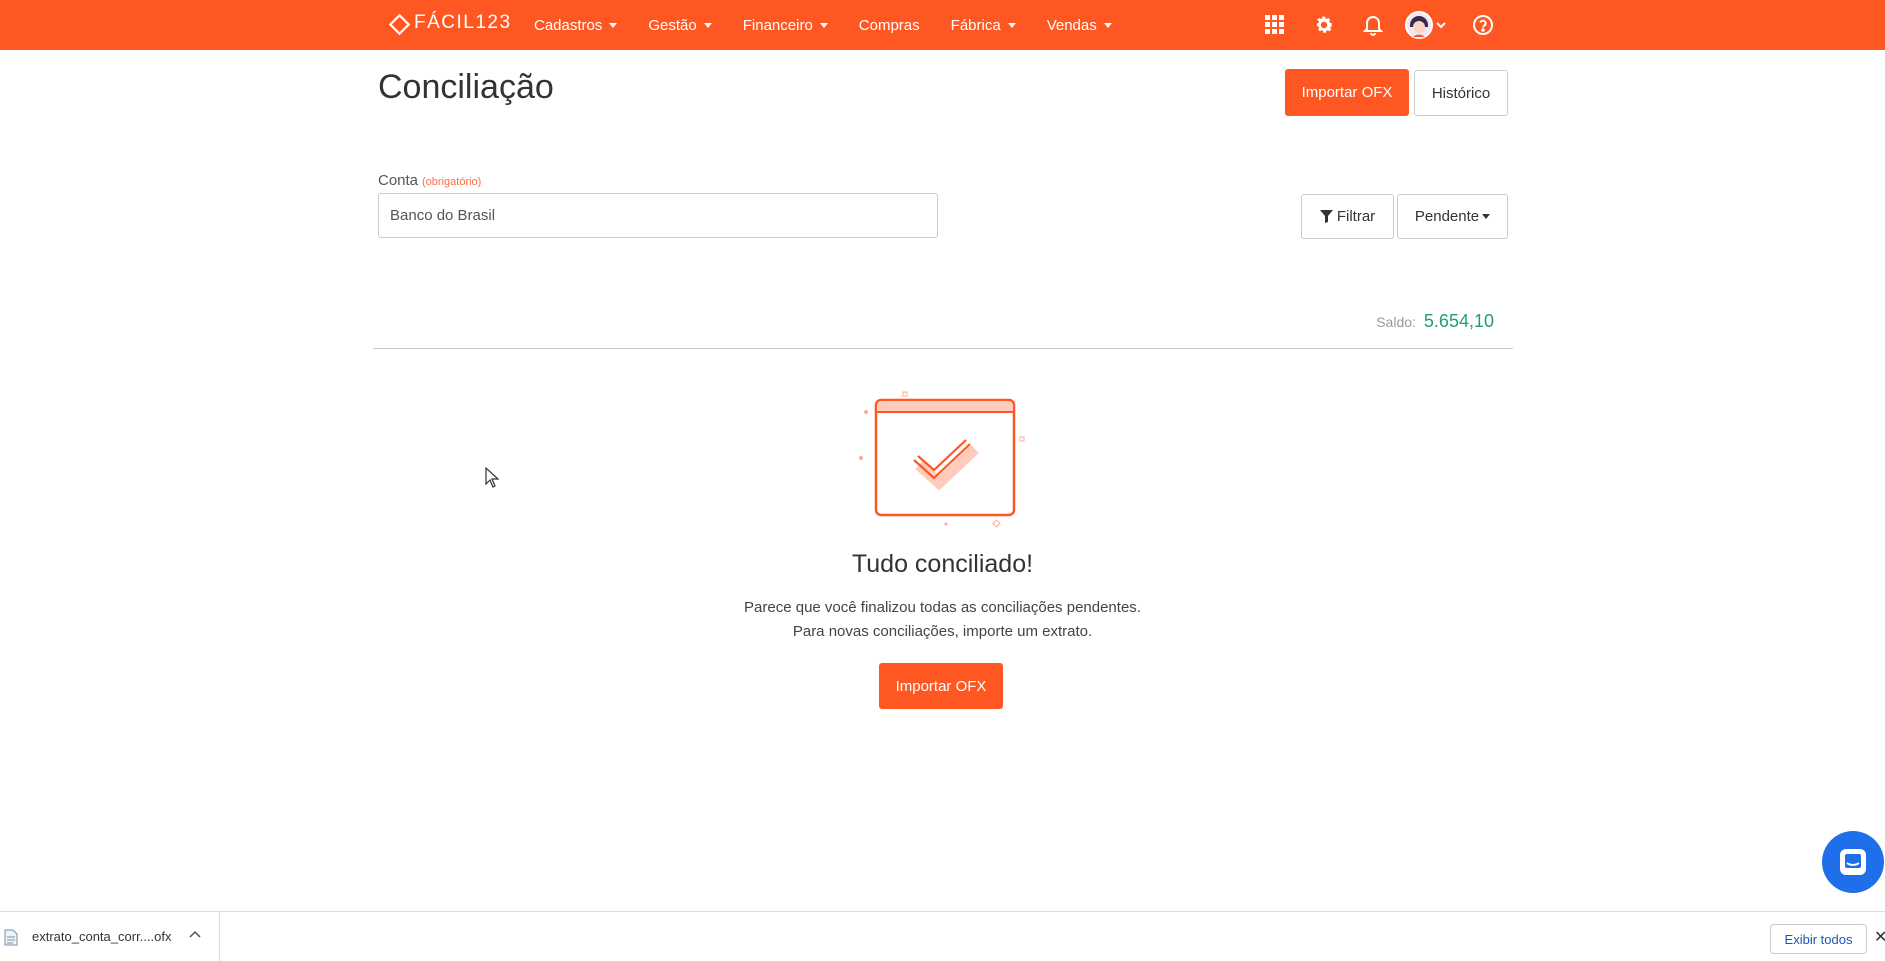 The height and width of the screenshot is (961, 1885). I want to click on chat-launcher-button, so click(1853, 862).